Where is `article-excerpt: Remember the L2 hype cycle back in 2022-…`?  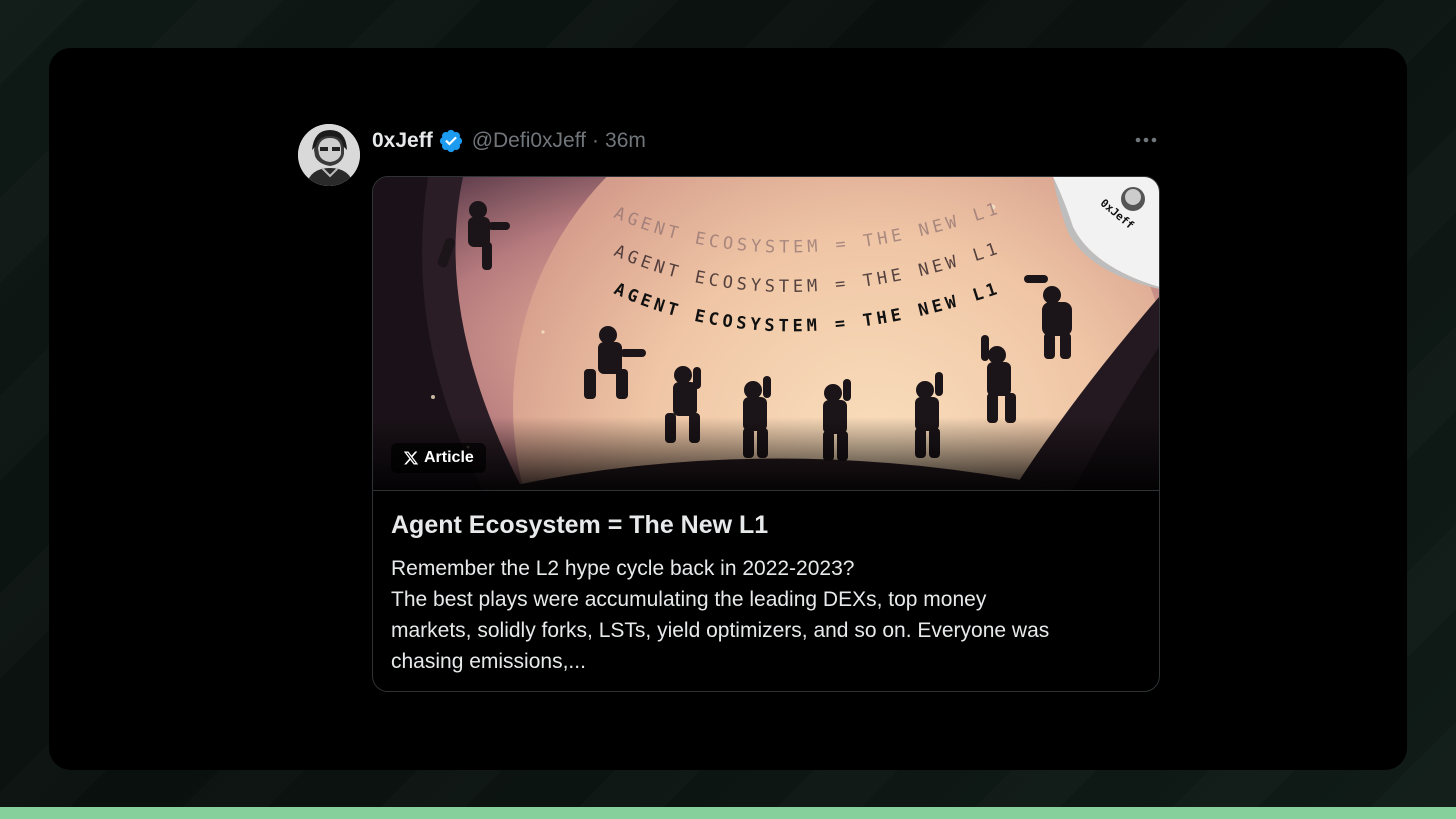 article-excerpt: Remember the L2 hype cycle back in 2022-… is located at coordinates (767, 615).